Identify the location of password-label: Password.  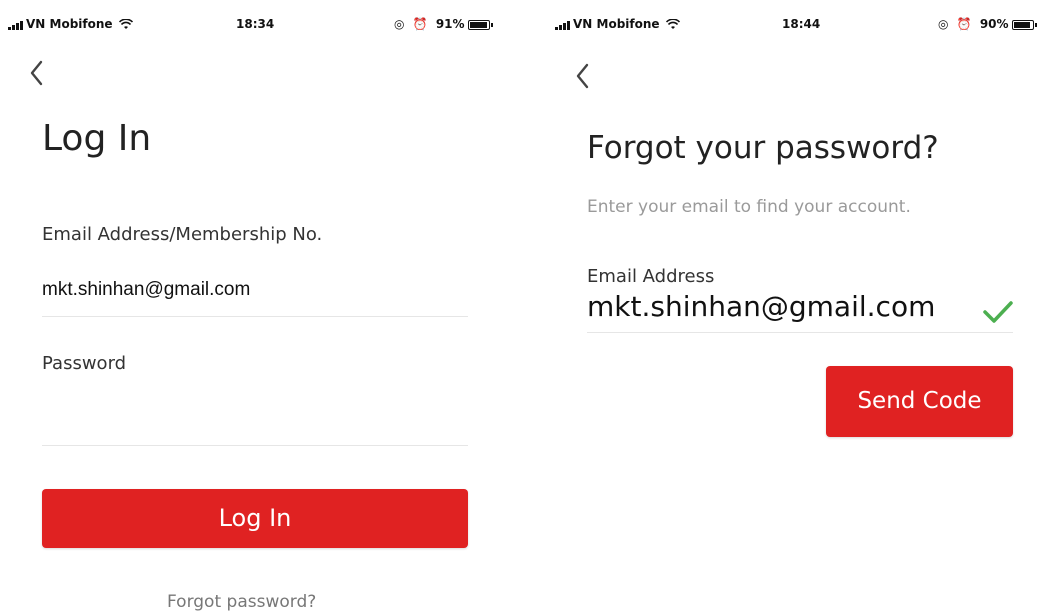
(84, 363).